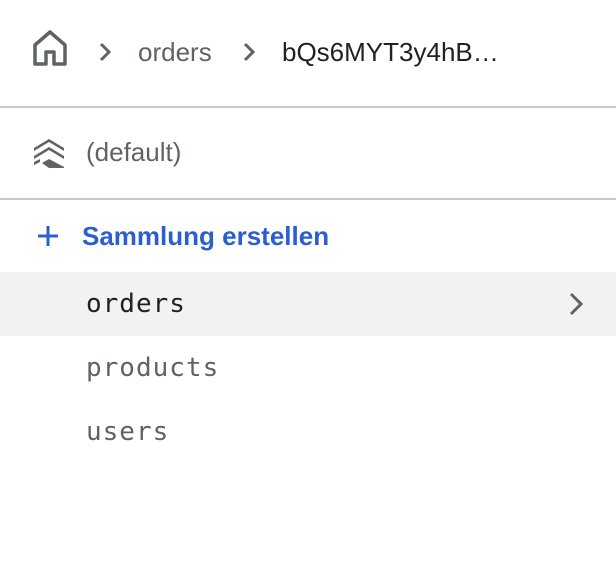  I want to click on create-collection-label: Sammlung erstellen, so click(206, 236).